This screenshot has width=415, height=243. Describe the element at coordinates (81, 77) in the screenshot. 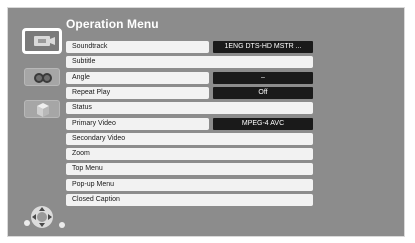

I see `menu-item-label: Angle` at that location.